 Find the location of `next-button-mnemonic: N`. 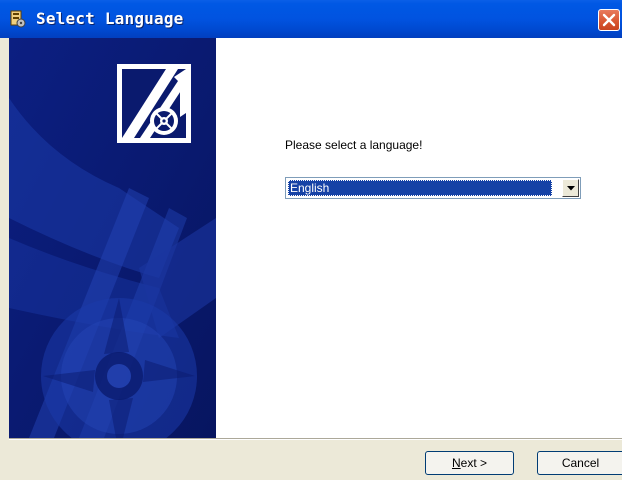

next-button-mnemonic: N is located at coordinates (456, 463).